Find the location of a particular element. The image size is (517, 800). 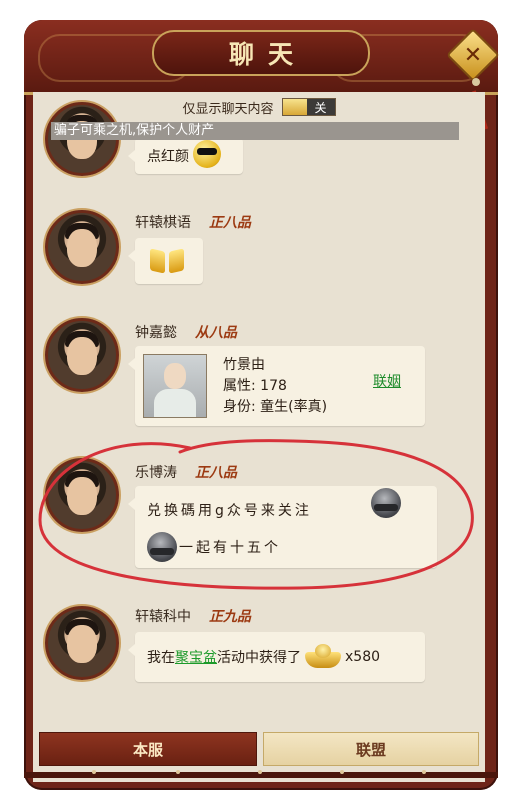

chat-only-toggle: 关 is located at coordinates (308, 107).